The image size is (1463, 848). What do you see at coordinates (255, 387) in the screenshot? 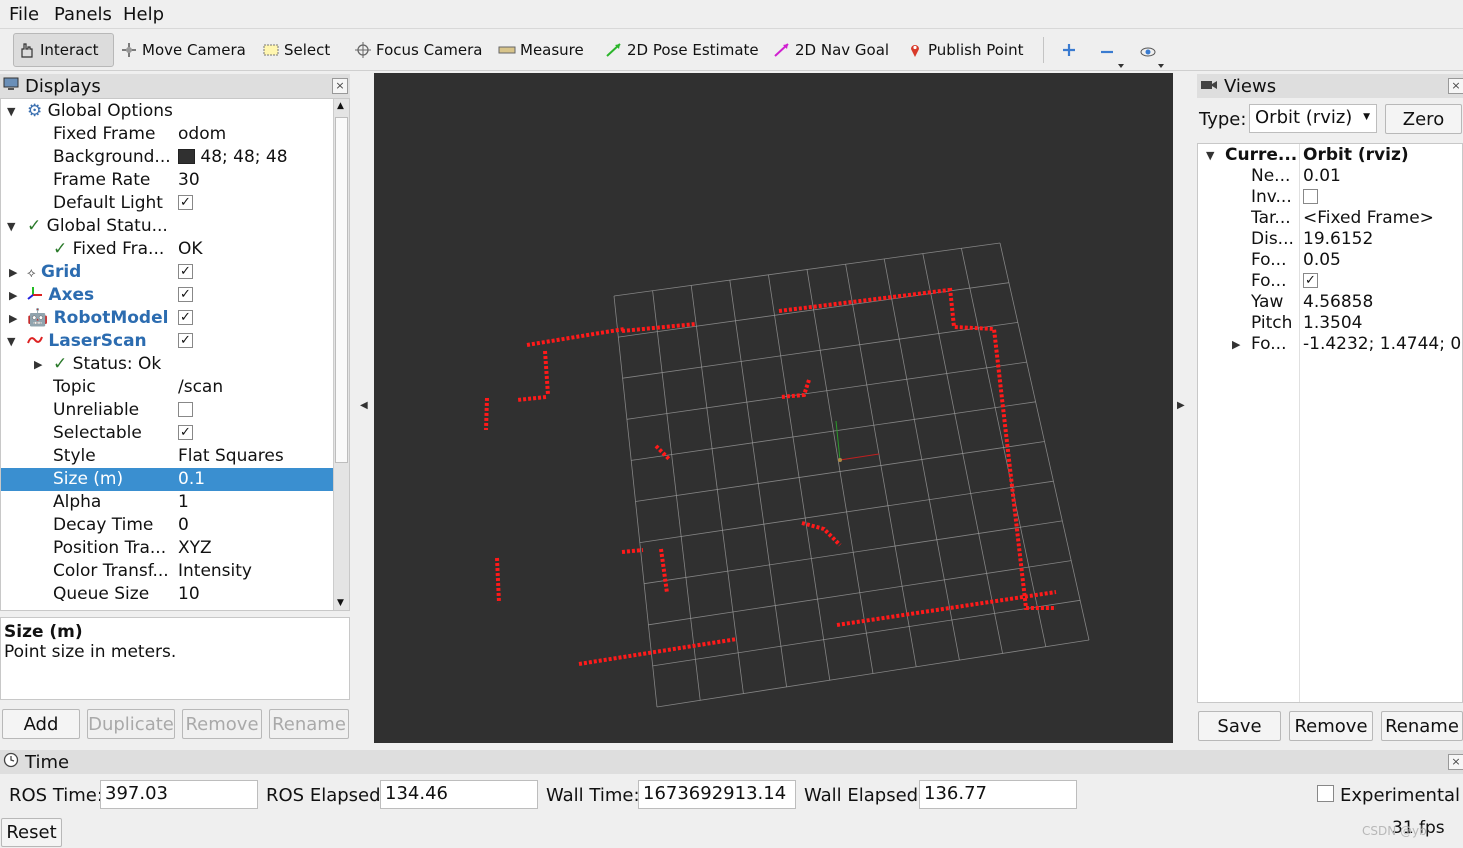
I see `topic-value: /scan` at bounding box center [255, 387].